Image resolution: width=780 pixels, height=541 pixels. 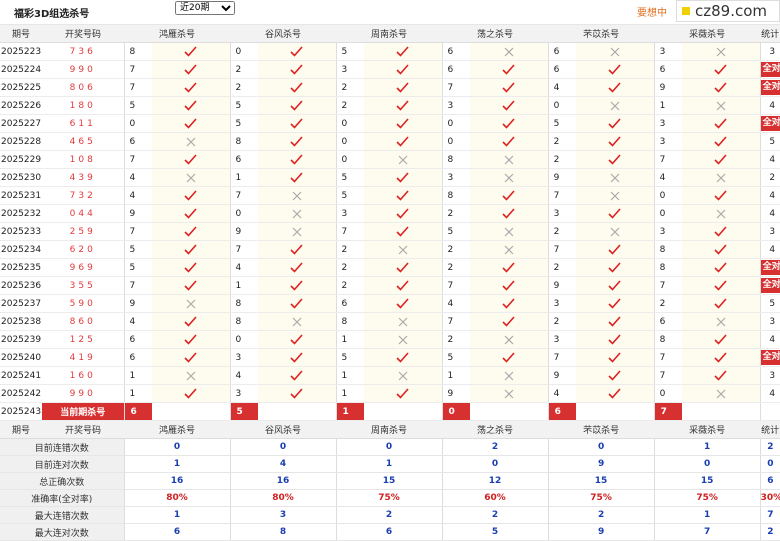 What do you see at coordinates (495, 498) in the screenshot?
I see `summary-value: 60%` at bounding box center [495, 498].